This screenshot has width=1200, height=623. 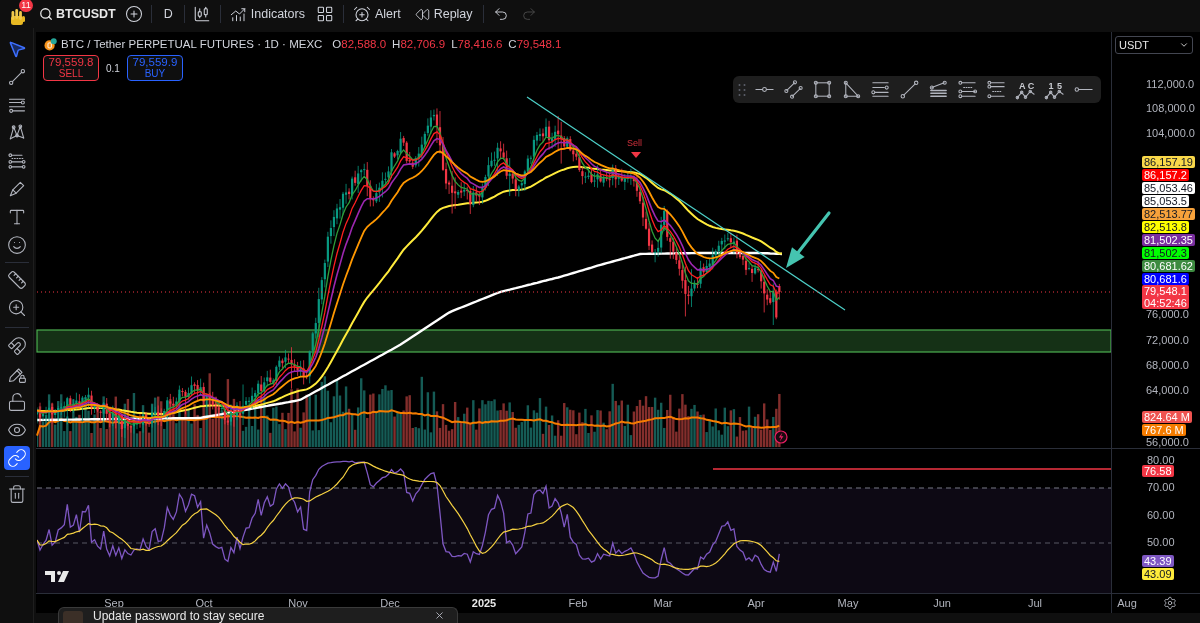 I want to click on price-tick: 72,000.0, so click(x=1167, y=340).